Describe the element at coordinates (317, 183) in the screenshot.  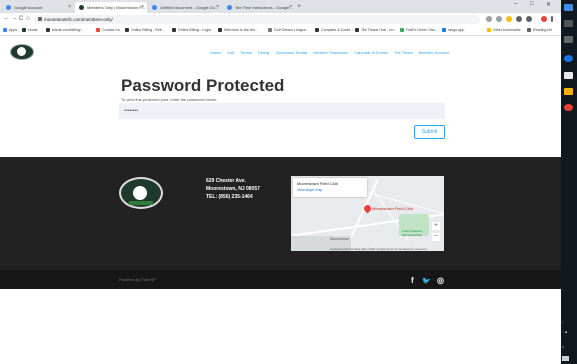
I see `map-place-name: Moorestown Field Club` at that location.